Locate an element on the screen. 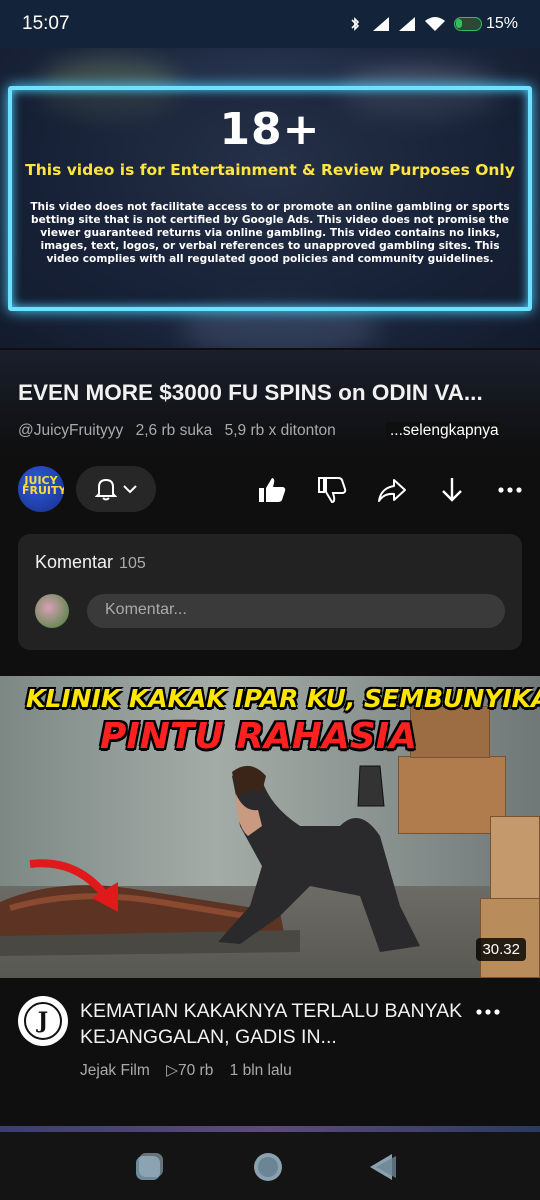  recents-icon is located at coordinates (149, 1167).